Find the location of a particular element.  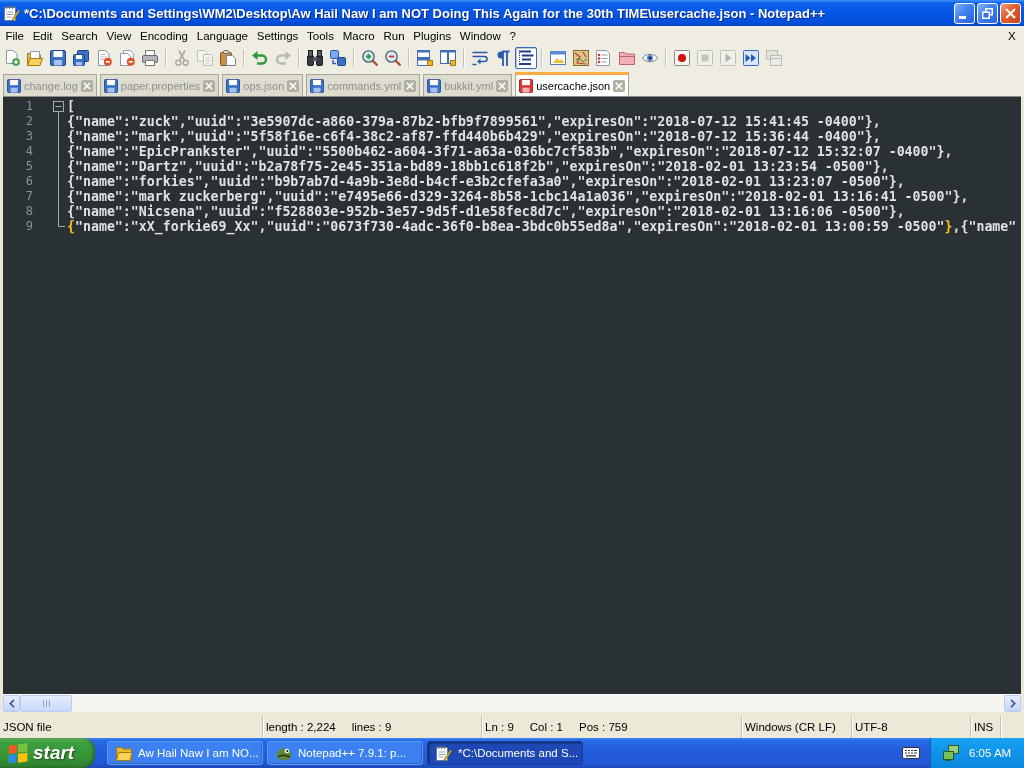

restore-button is located at coordinates (987, 13).